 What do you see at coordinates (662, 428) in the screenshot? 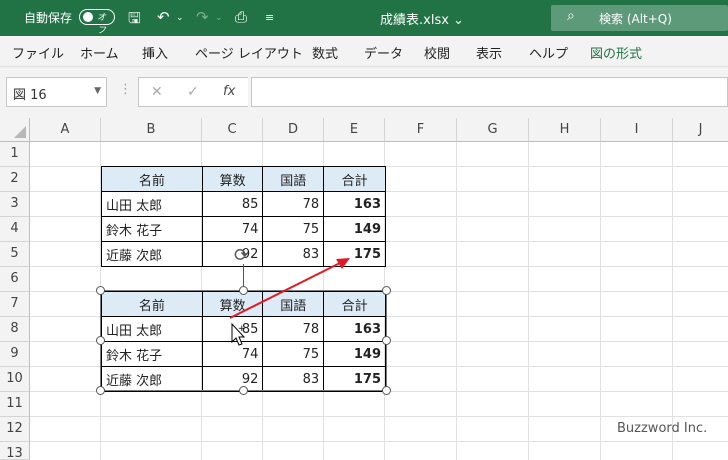
I see `watermark: Buzzword Inc.` at bounding box center [662, 428].